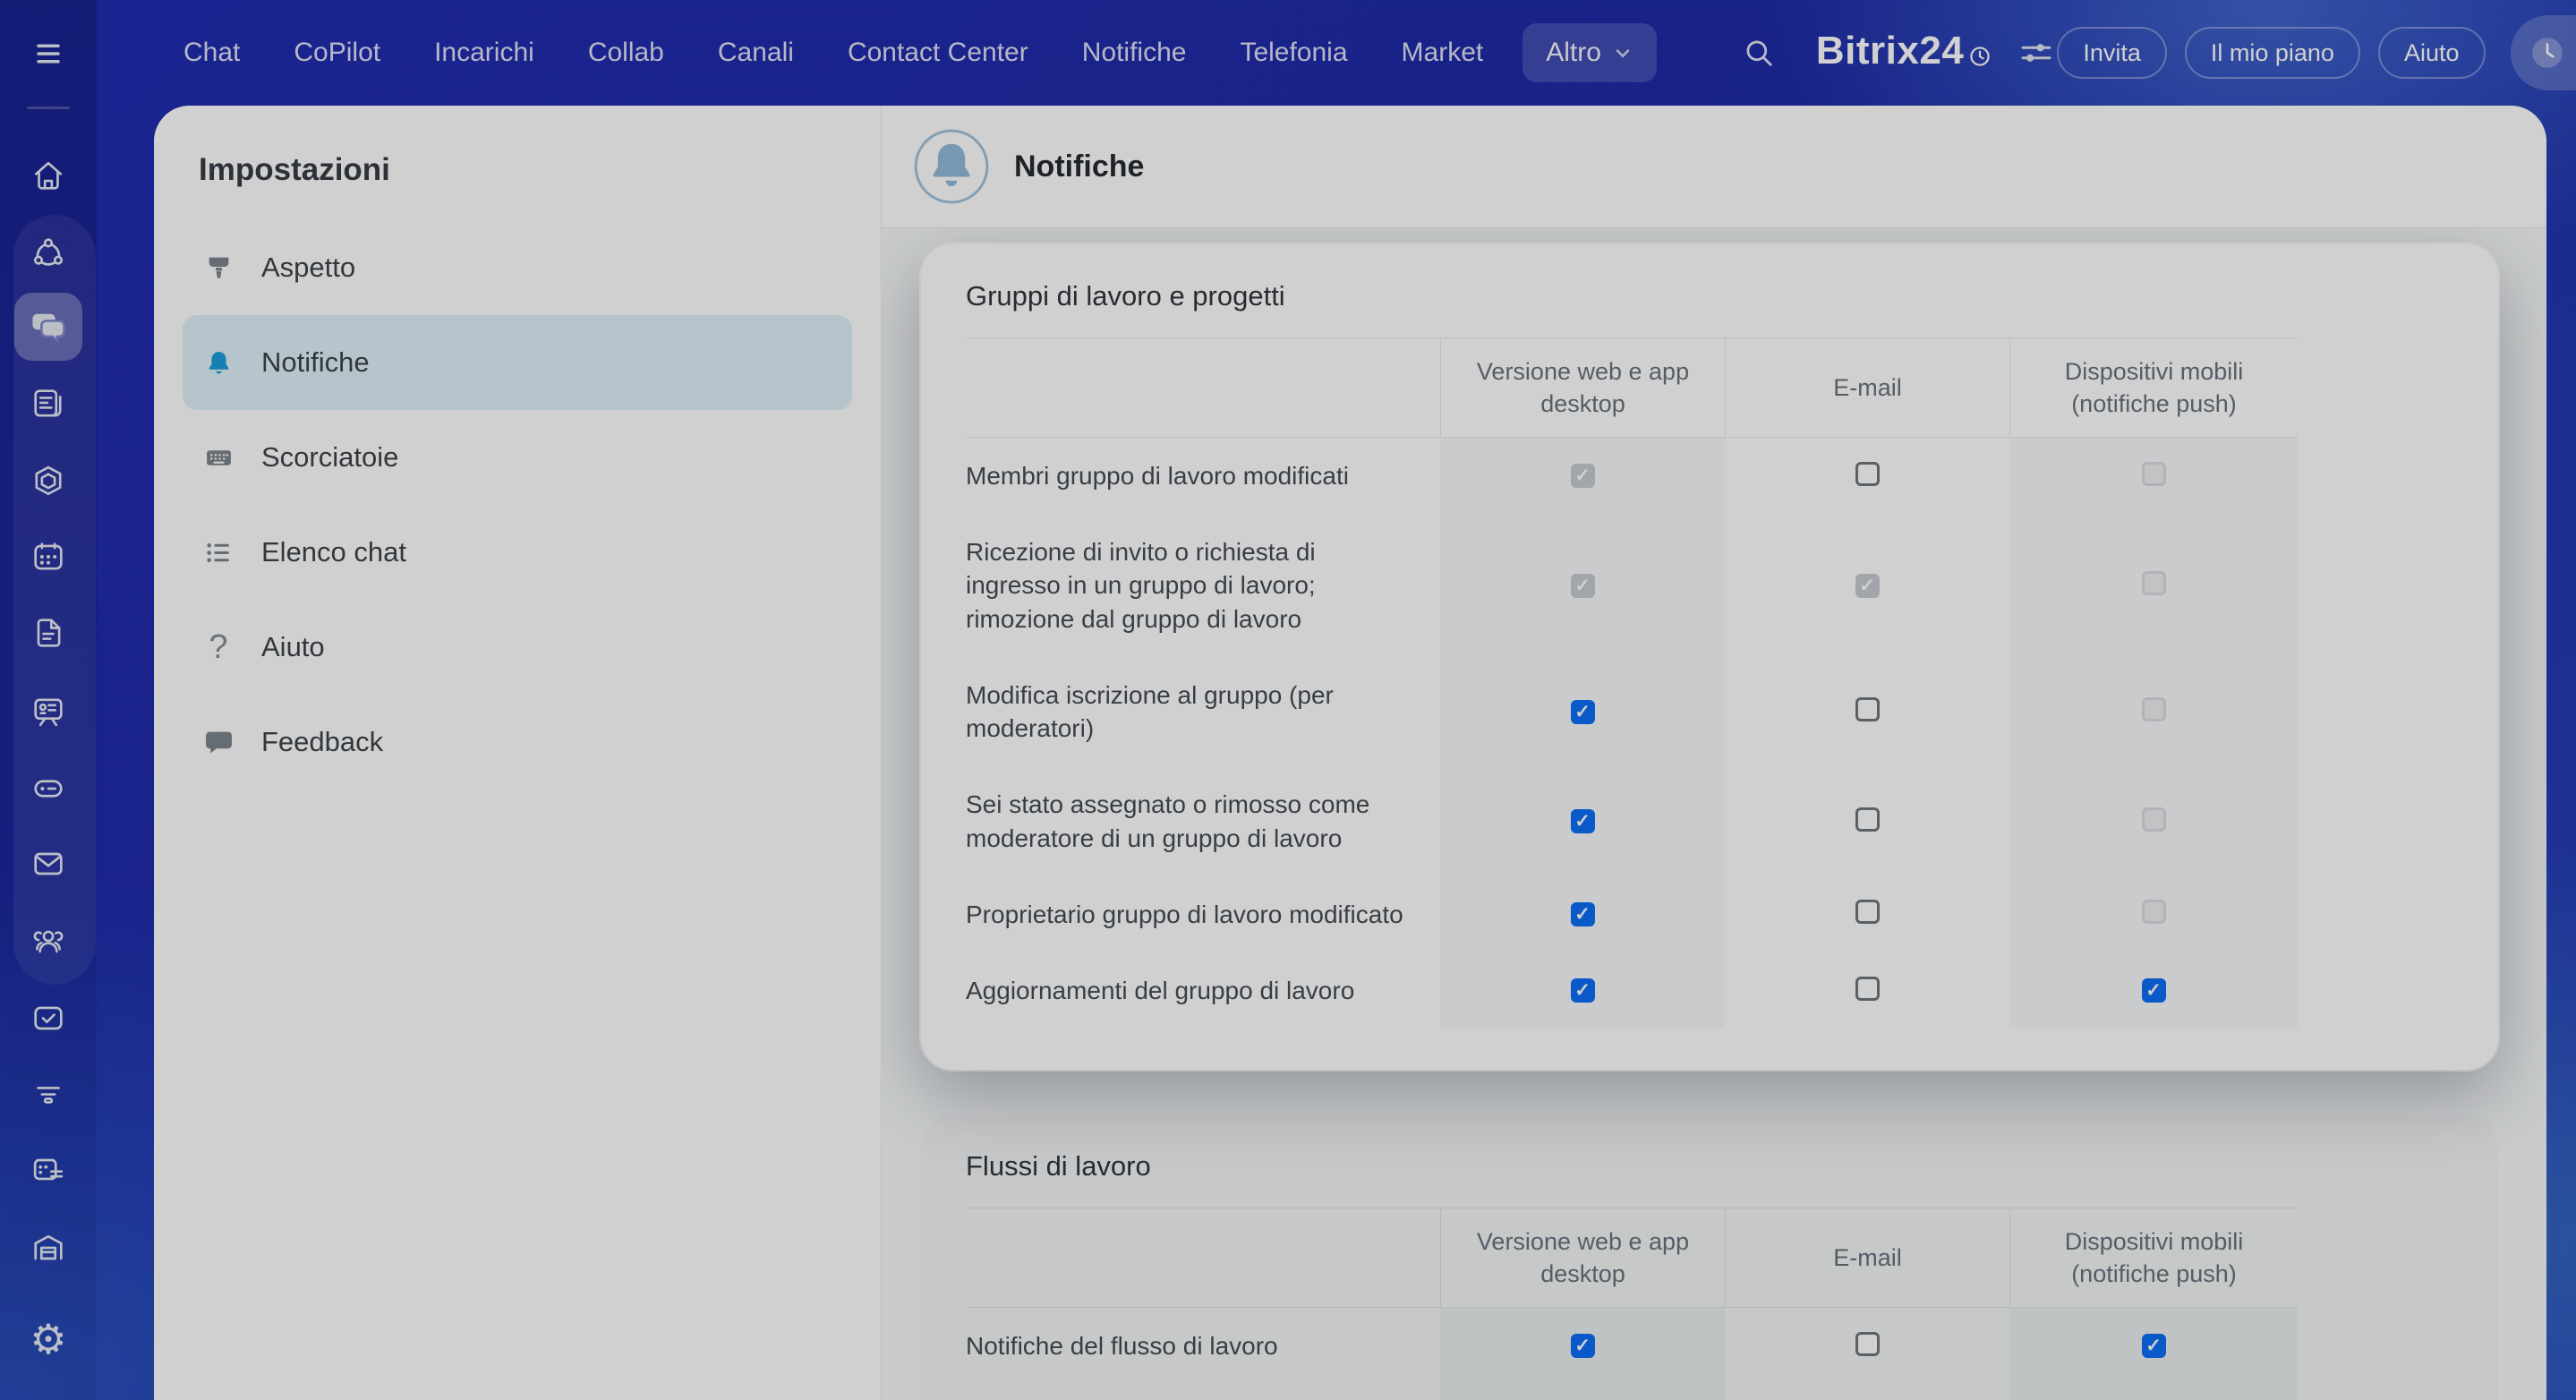 This screenshot has width=2576, height=1400. I want to click on settings-menu-item: Scorciatoie, so click(517, 457).